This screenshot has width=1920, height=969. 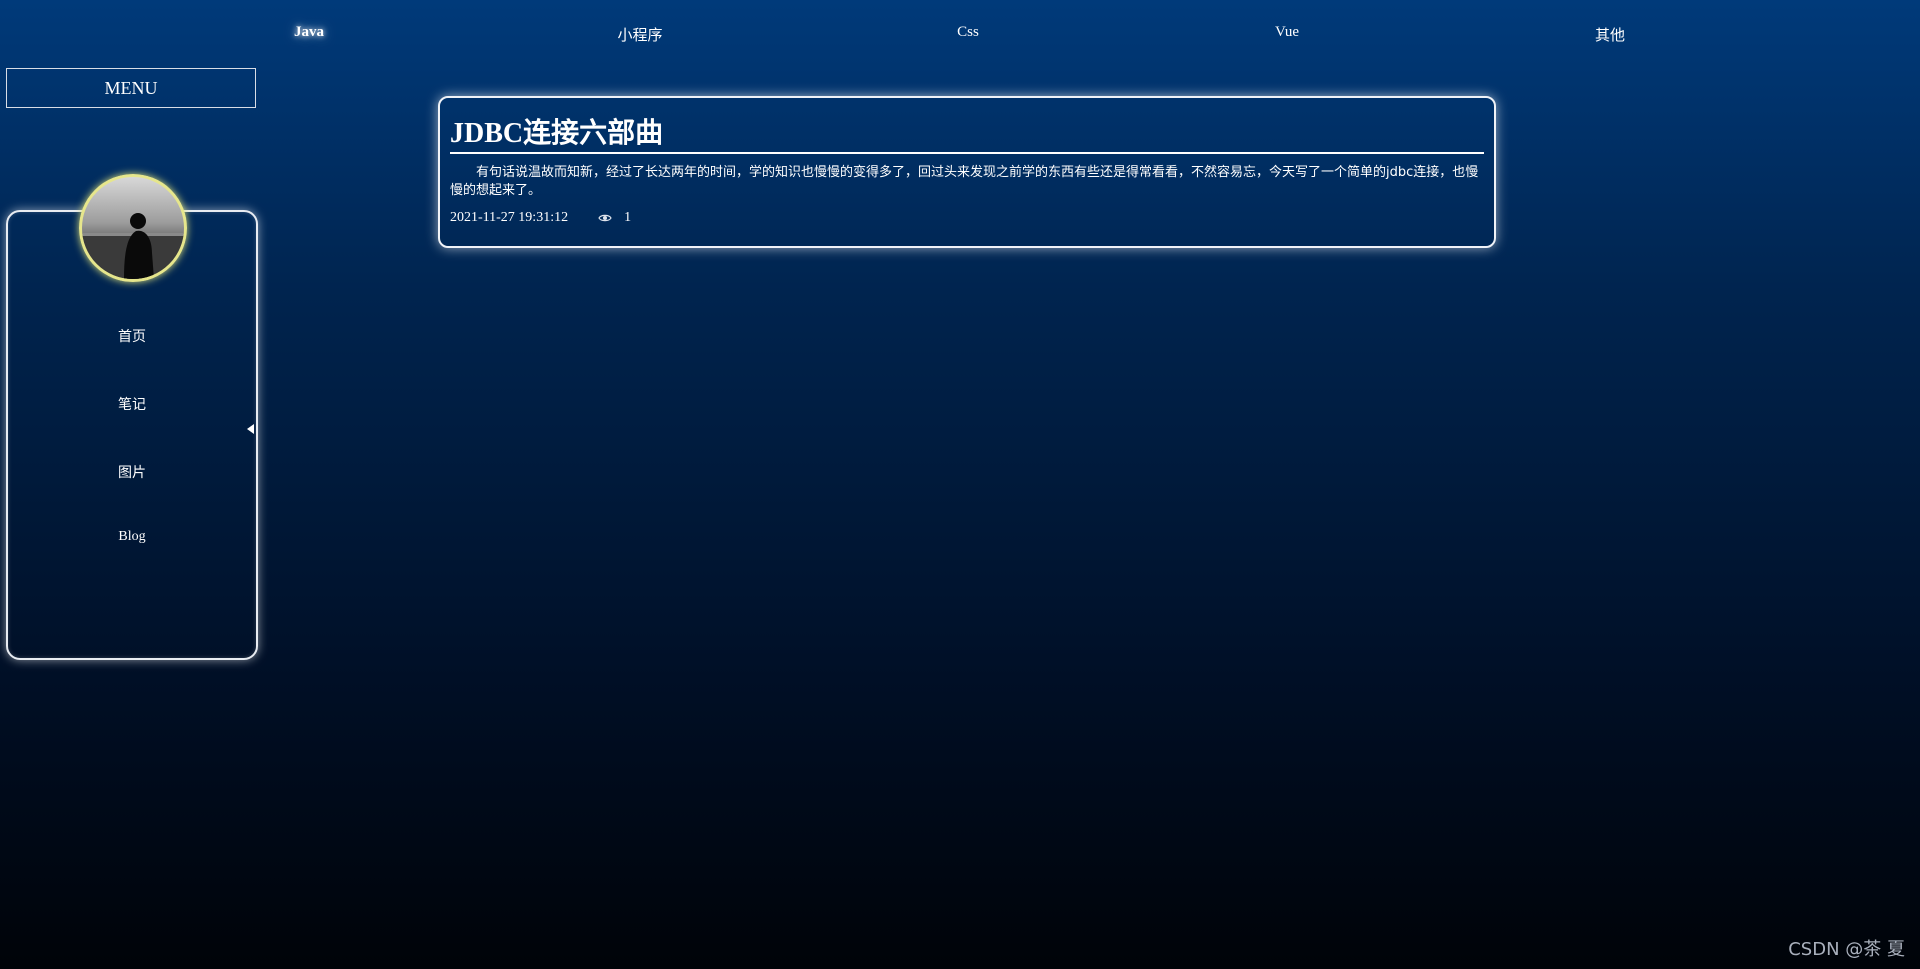 I want to click on article-date: 2021-11-27 19:31:12, so click(x=509, y=217).